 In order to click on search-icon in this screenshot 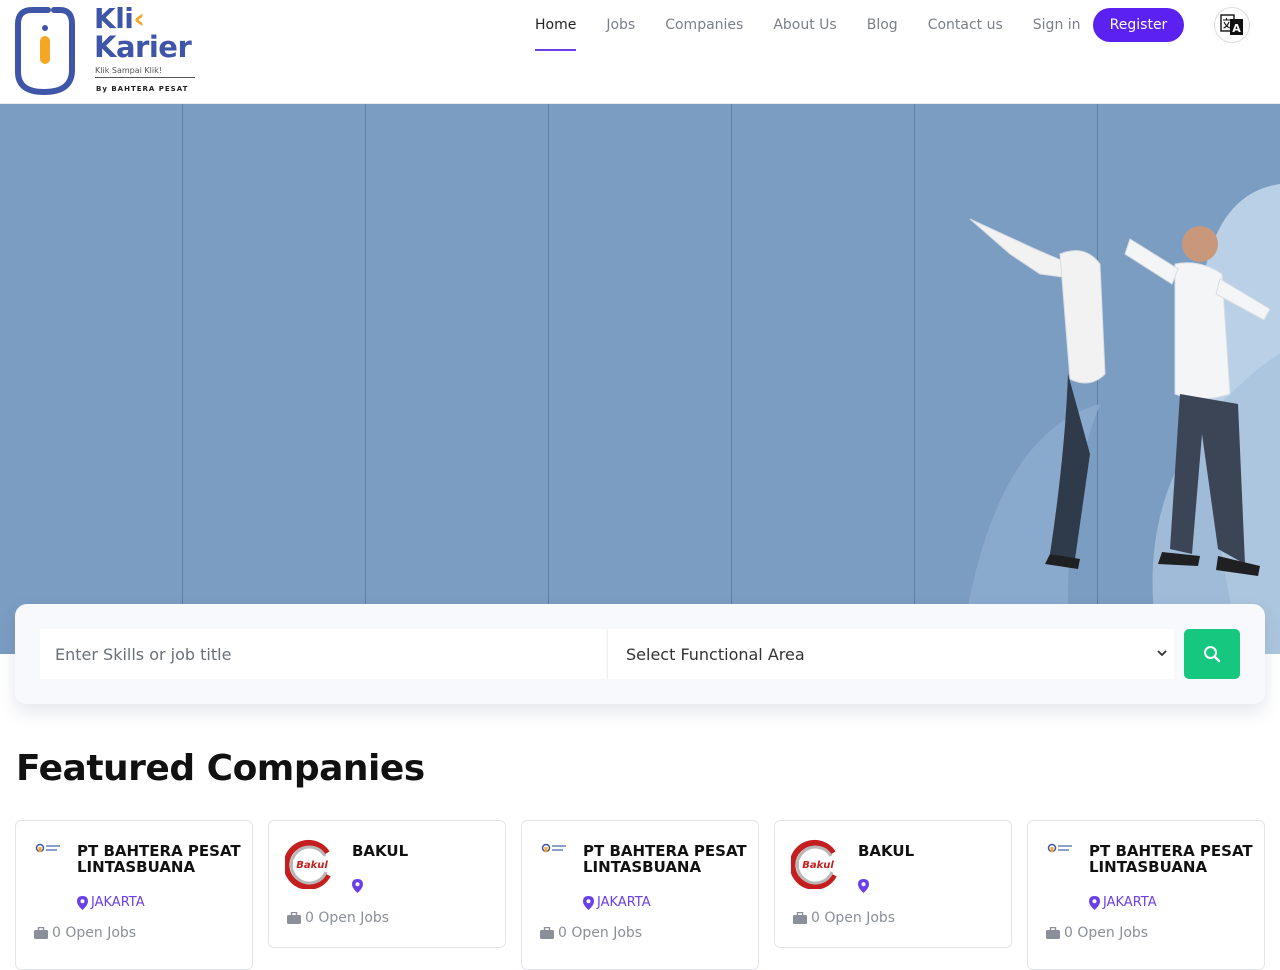, I will do `click(1212, 654)`.